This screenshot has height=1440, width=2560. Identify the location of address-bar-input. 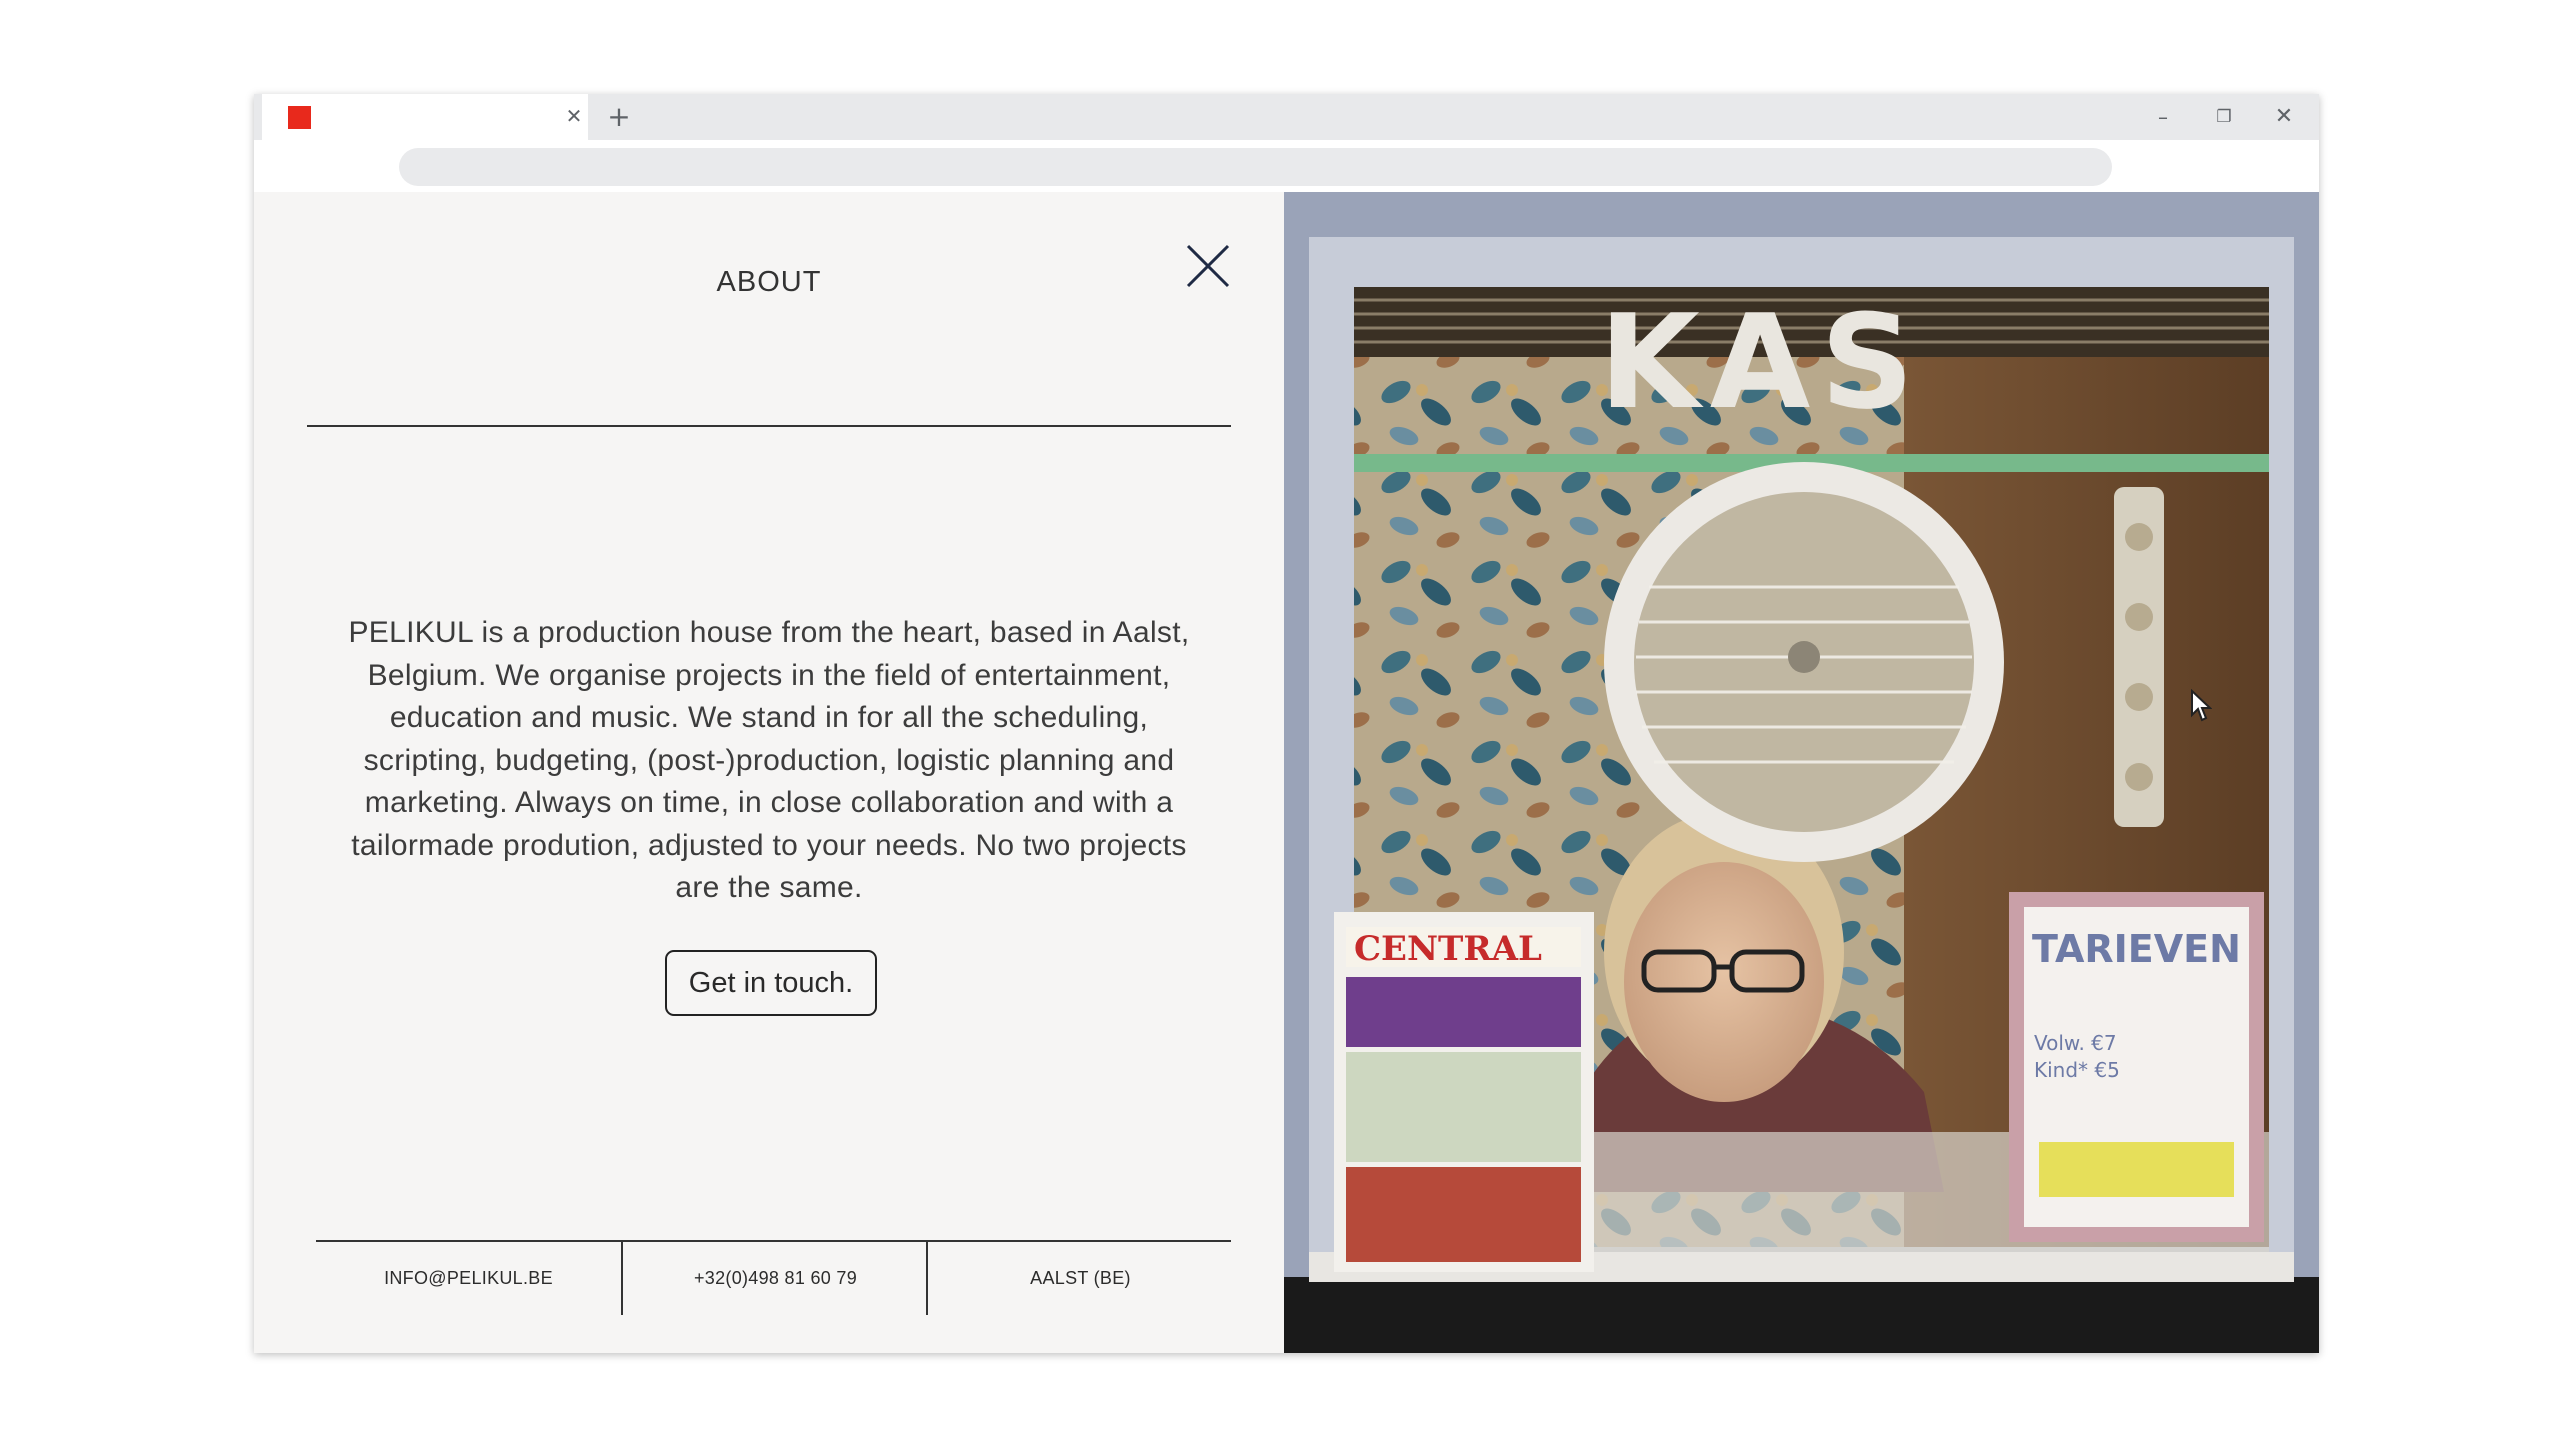
(1255, 167).